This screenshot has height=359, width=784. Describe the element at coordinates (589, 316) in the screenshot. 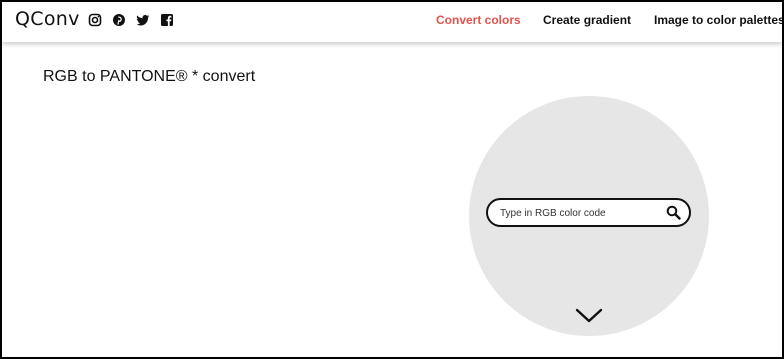

I see `chevron-down-icon` at that location.